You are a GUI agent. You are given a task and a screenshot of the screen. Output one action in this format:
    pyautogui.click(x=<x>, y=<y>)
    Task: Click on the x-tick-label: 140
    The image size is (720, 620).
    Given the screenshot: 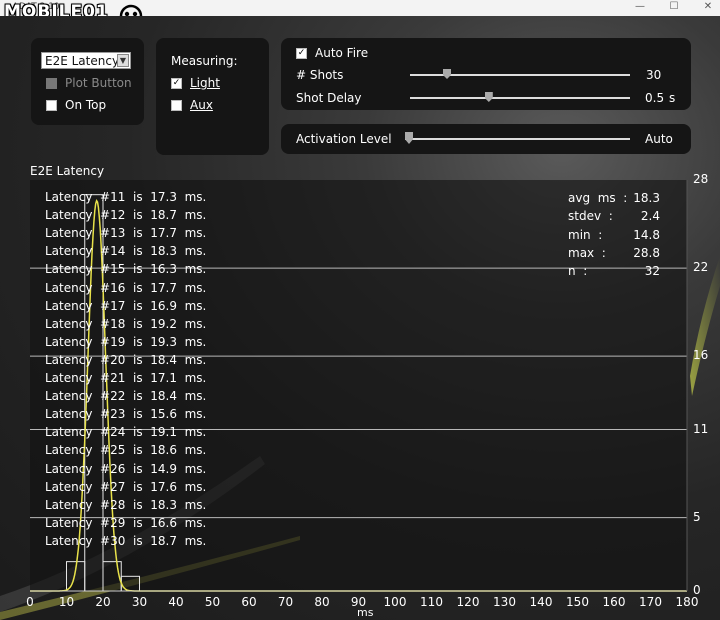 What is the action you would take?
    pyautogui.click(x=541, y=602)
    